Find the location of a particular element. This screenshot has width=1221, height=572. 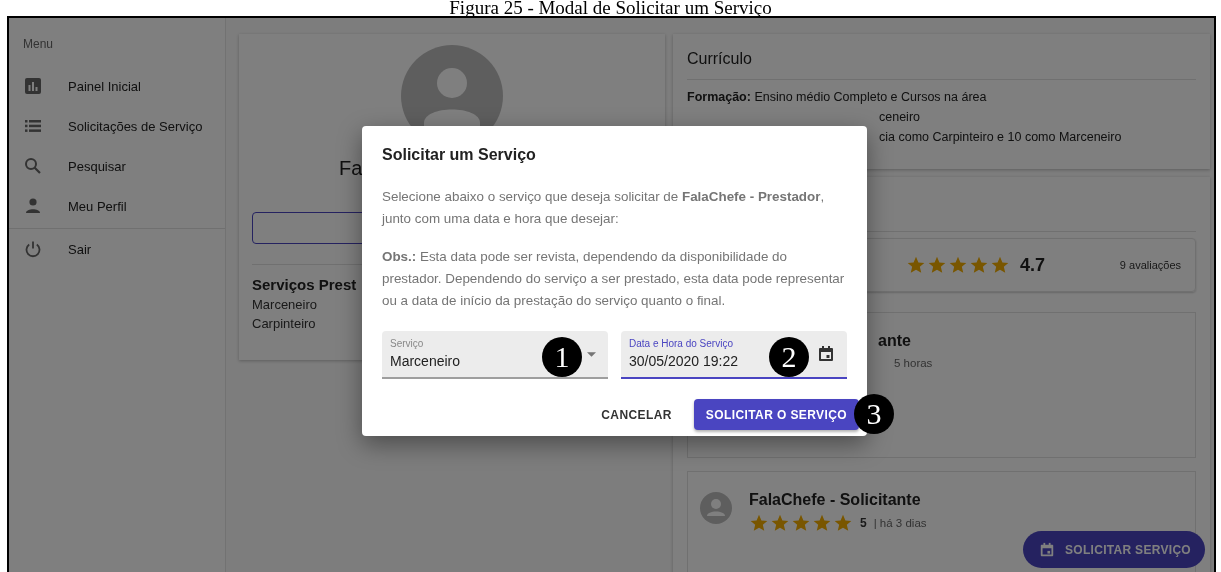

curriculum-line: cia como Carpinteiro e 10 como Marceneiro is located at coordinates (1000, 137).